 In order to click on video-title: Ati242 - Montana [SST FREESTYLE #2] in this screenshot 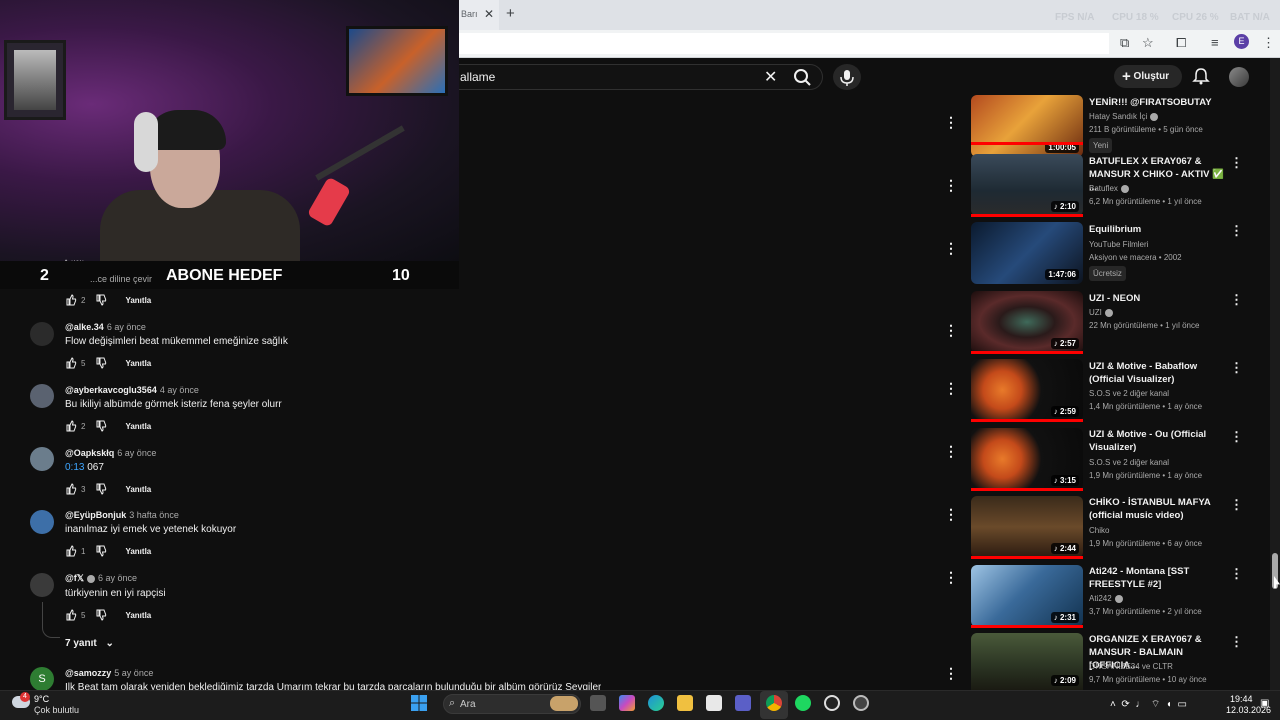, I will do `click(1156, 578)`.